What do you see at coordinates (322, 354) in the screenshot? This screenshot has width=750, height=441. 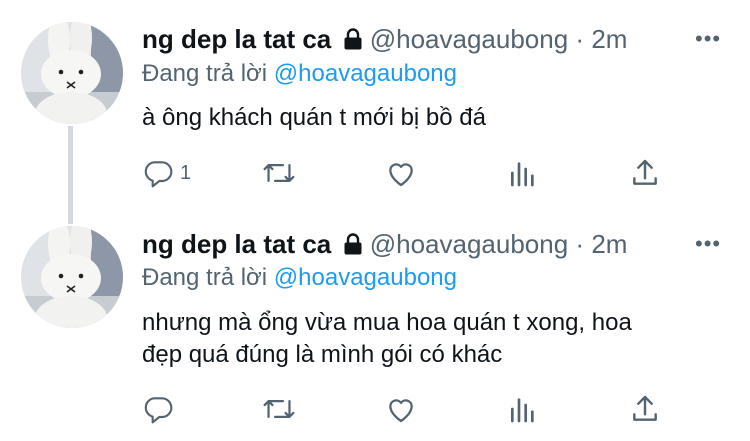 I see `tweet-text-line: đẹp quá đúng là mình gói có khác` at bounding box center [322, 354].